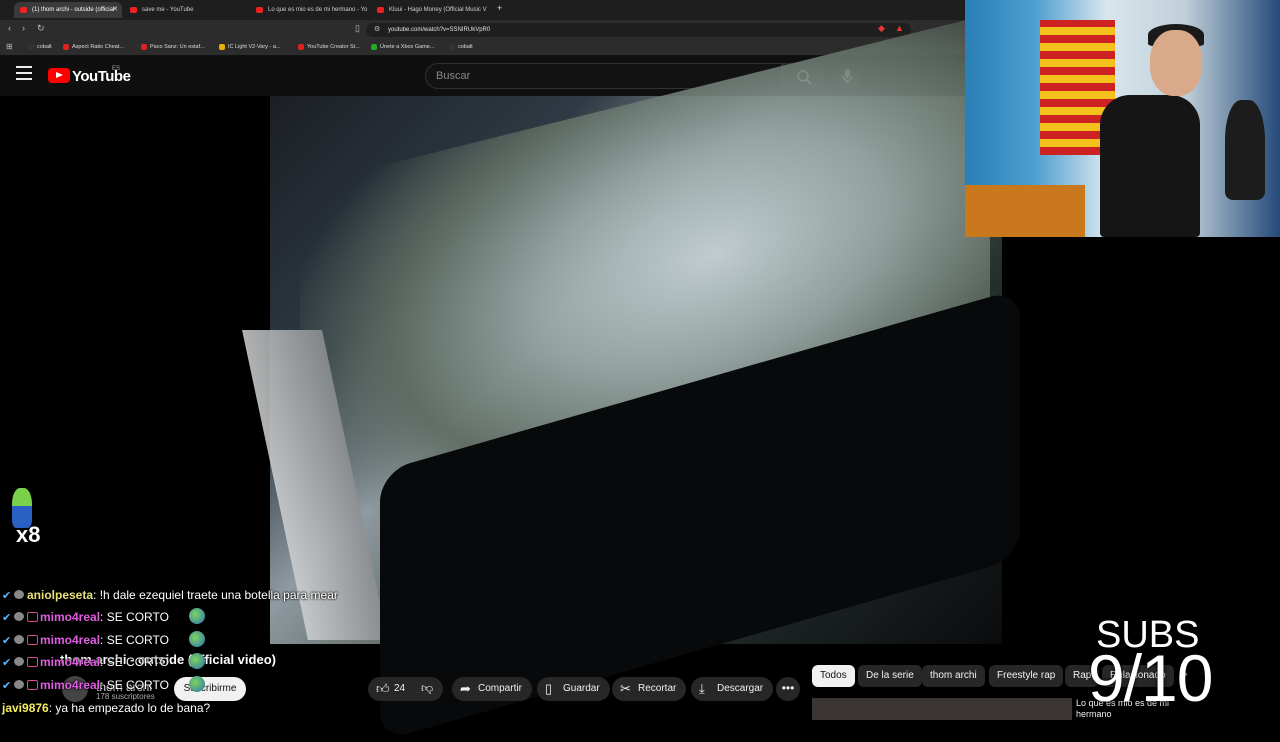  I want to click on chat-text: ya ha empezado lo de bana?, so click(133, 708).